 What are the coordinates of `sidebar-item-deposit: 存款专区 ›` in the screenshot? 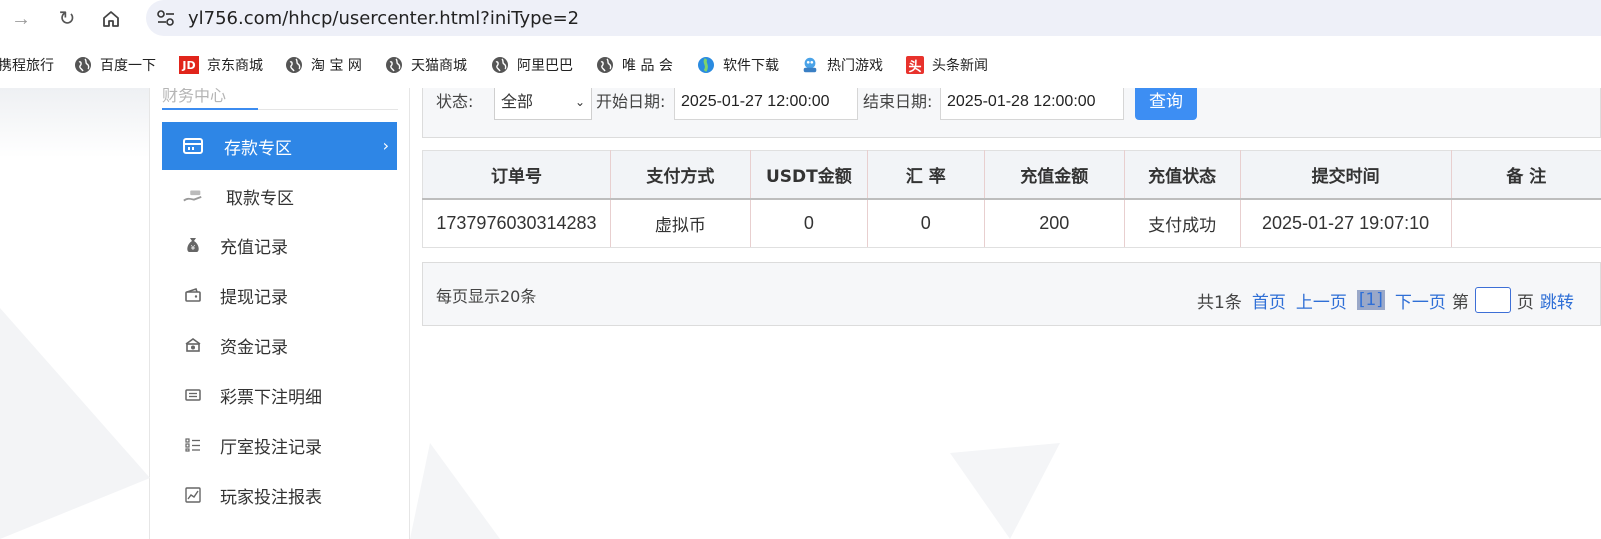 It's located at (279, 146).